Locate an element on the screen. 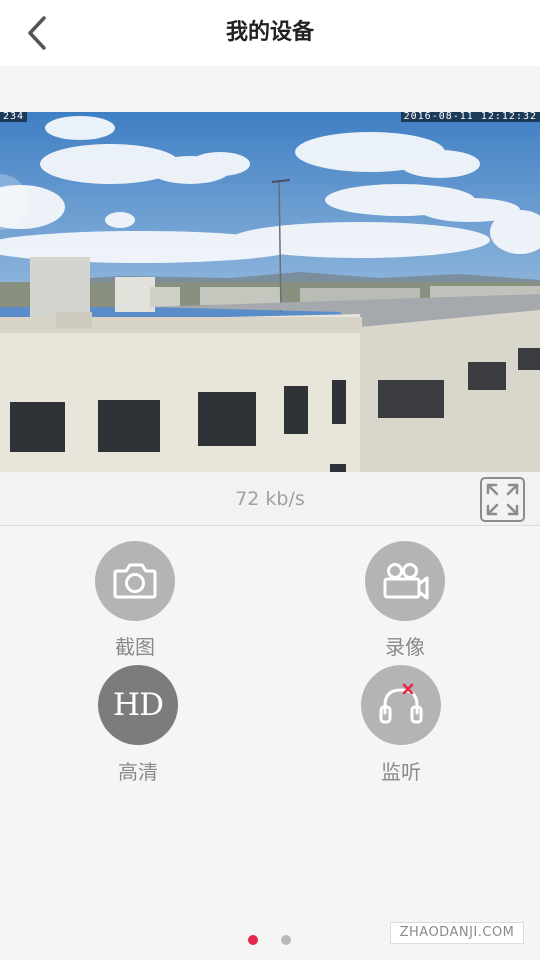 This screenshot has width=540, height=960. video-camera-icon is located at coordinates (406, 581).